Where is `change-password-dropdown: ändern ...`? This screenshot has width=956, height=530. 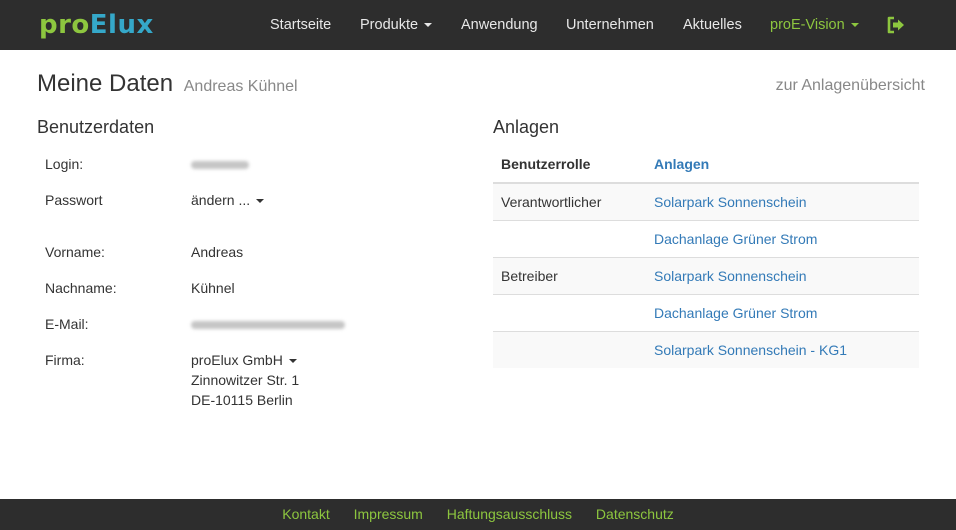 change-password-dropdown: ändern ... is located at coordinates (228, 200).